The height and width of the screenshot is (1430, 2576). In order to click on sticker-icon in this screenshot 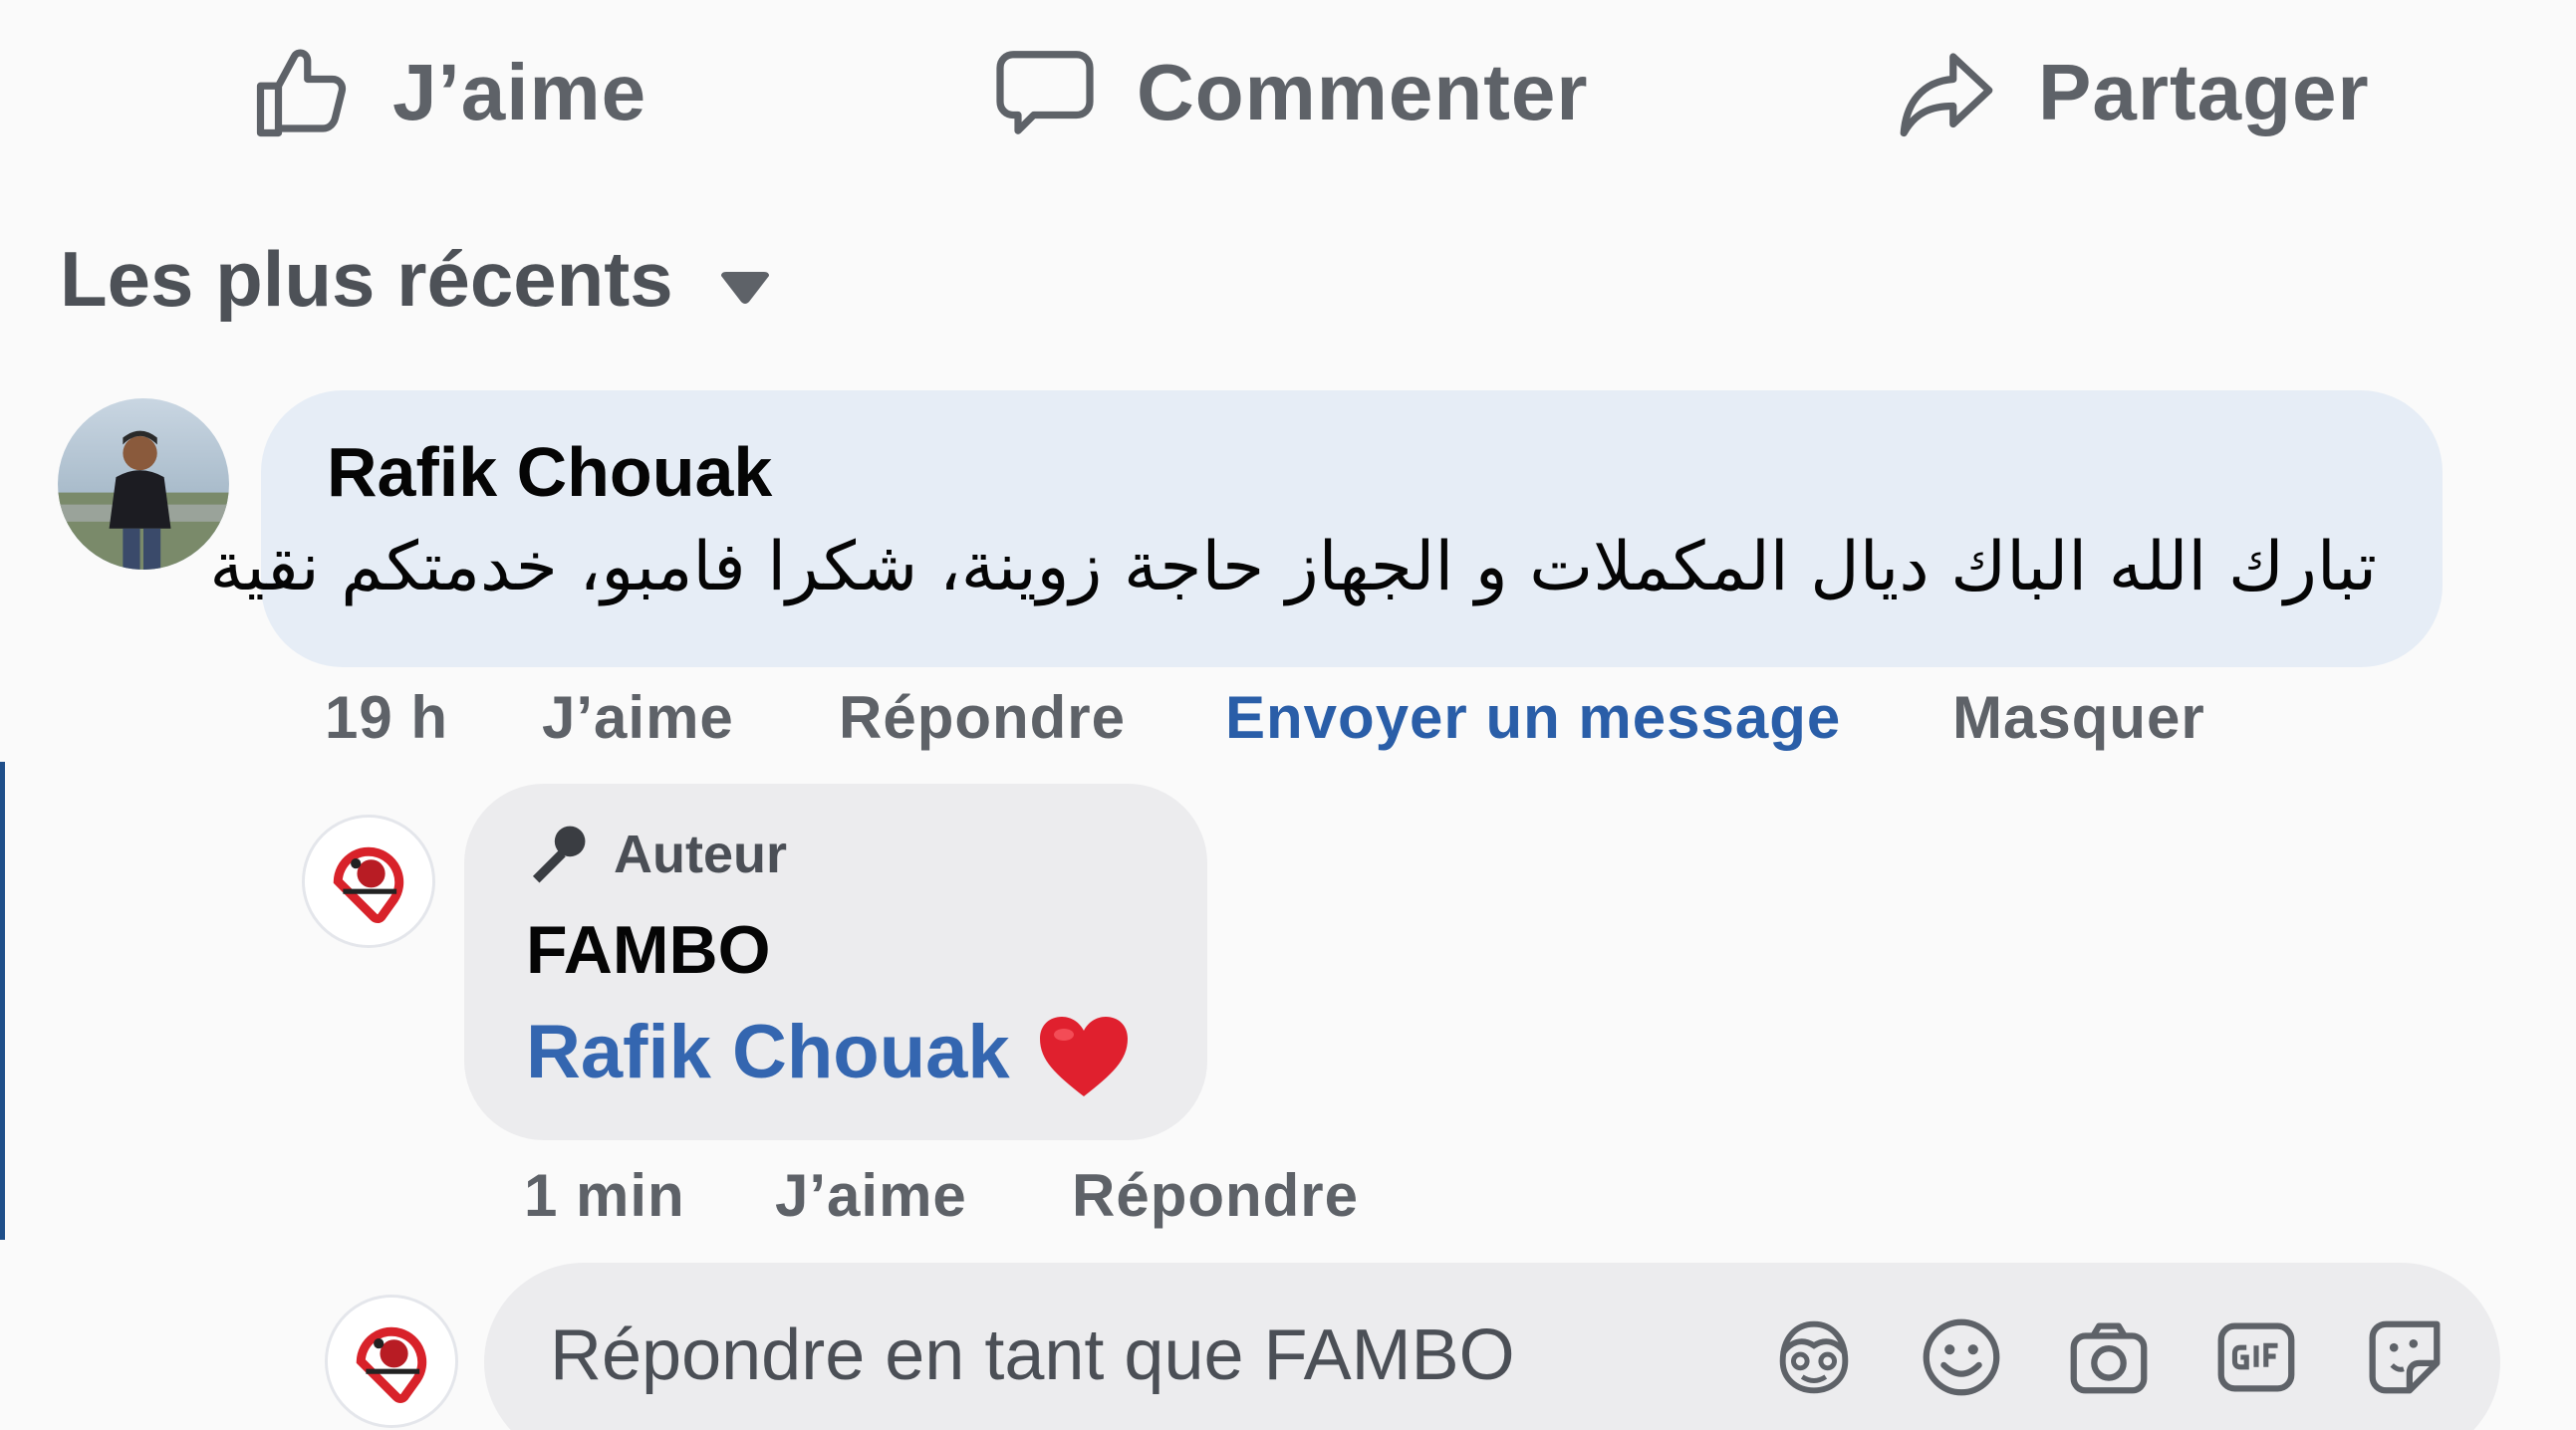, I will do `click(2405, 1357)`.